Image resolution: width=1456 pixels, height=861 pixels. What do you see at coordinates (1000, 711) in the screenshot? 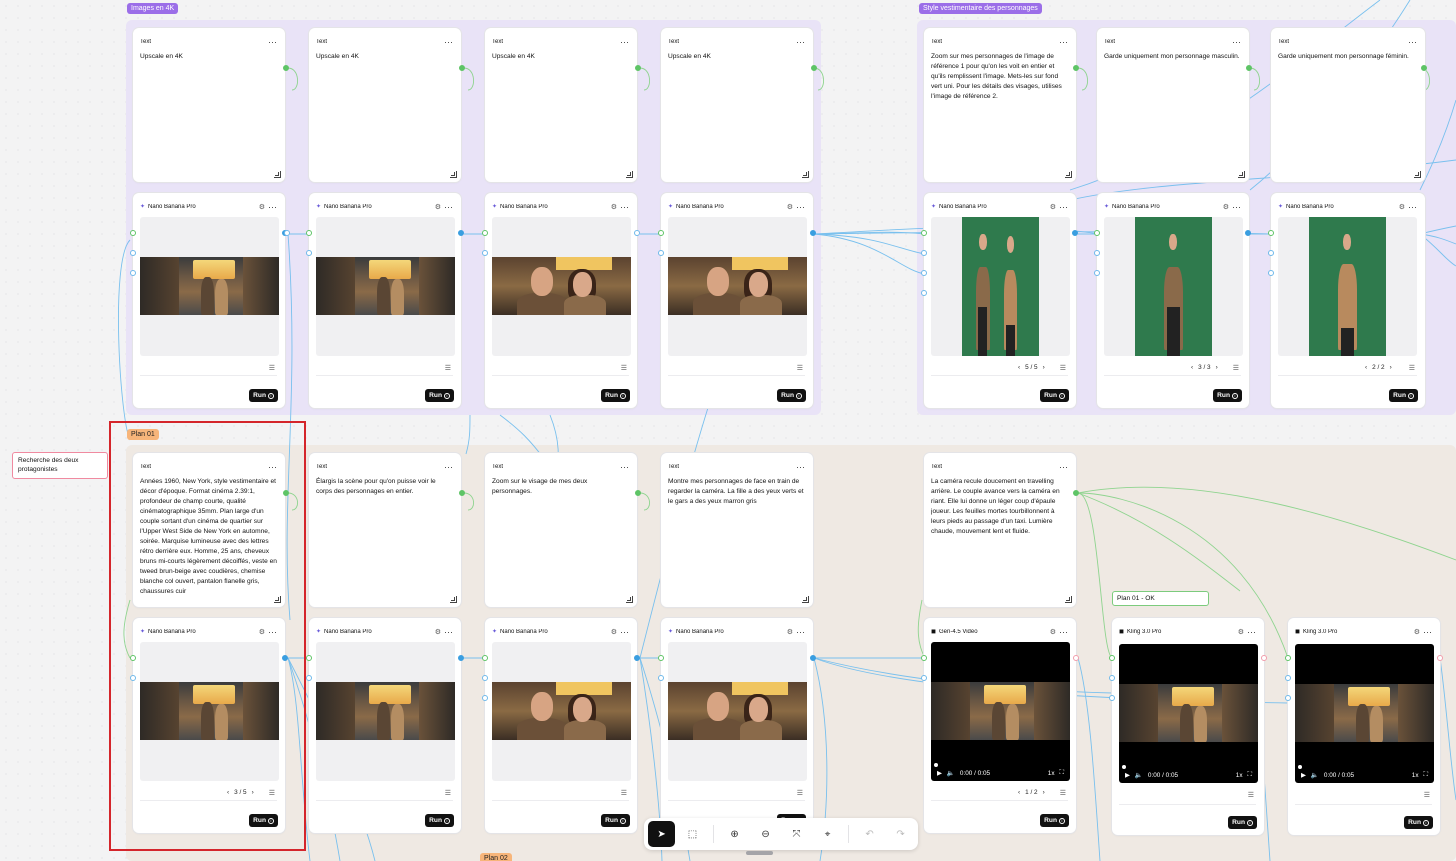
I see `video-player: ▶ 🔈 0:00 / 0:05 1x ⛶` at bounding box center [1000, 711].